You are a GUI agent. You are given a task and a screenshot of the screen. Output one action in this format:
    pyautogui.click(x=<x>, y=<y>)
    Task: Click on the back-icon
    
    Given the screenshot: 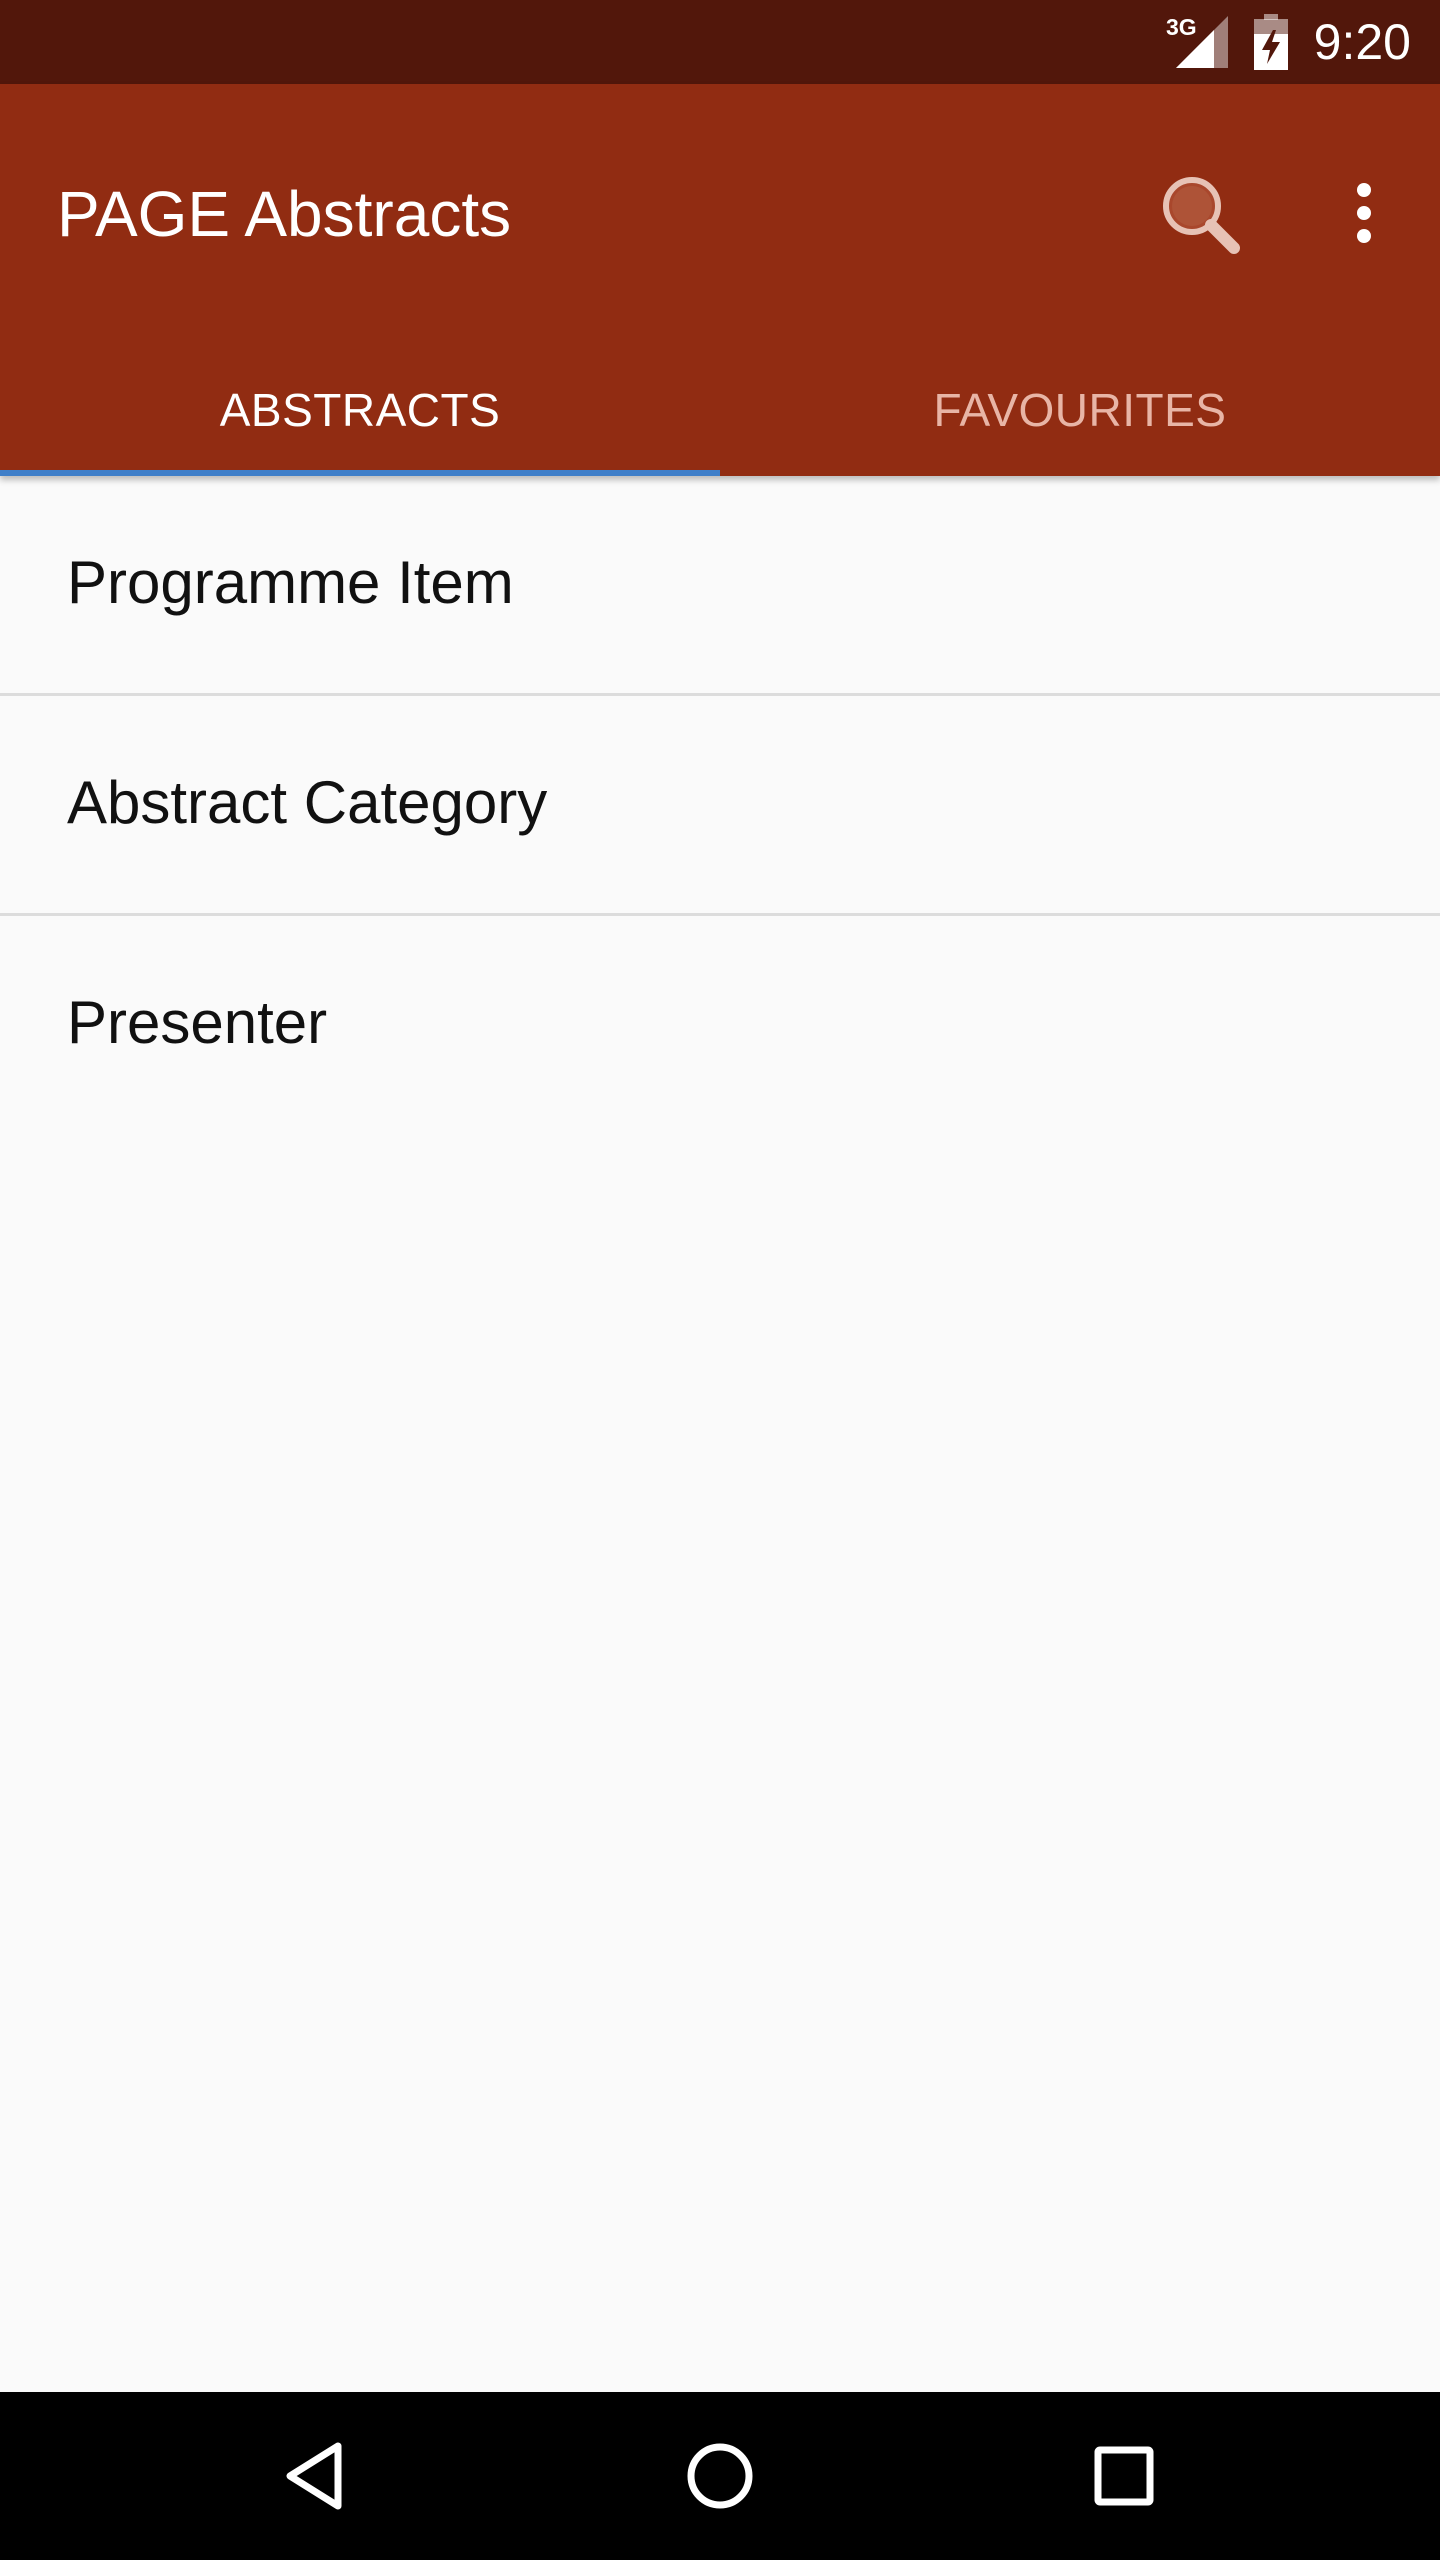 What is the action you would take?
    pyautogui.click(x=314, y=2476)
    